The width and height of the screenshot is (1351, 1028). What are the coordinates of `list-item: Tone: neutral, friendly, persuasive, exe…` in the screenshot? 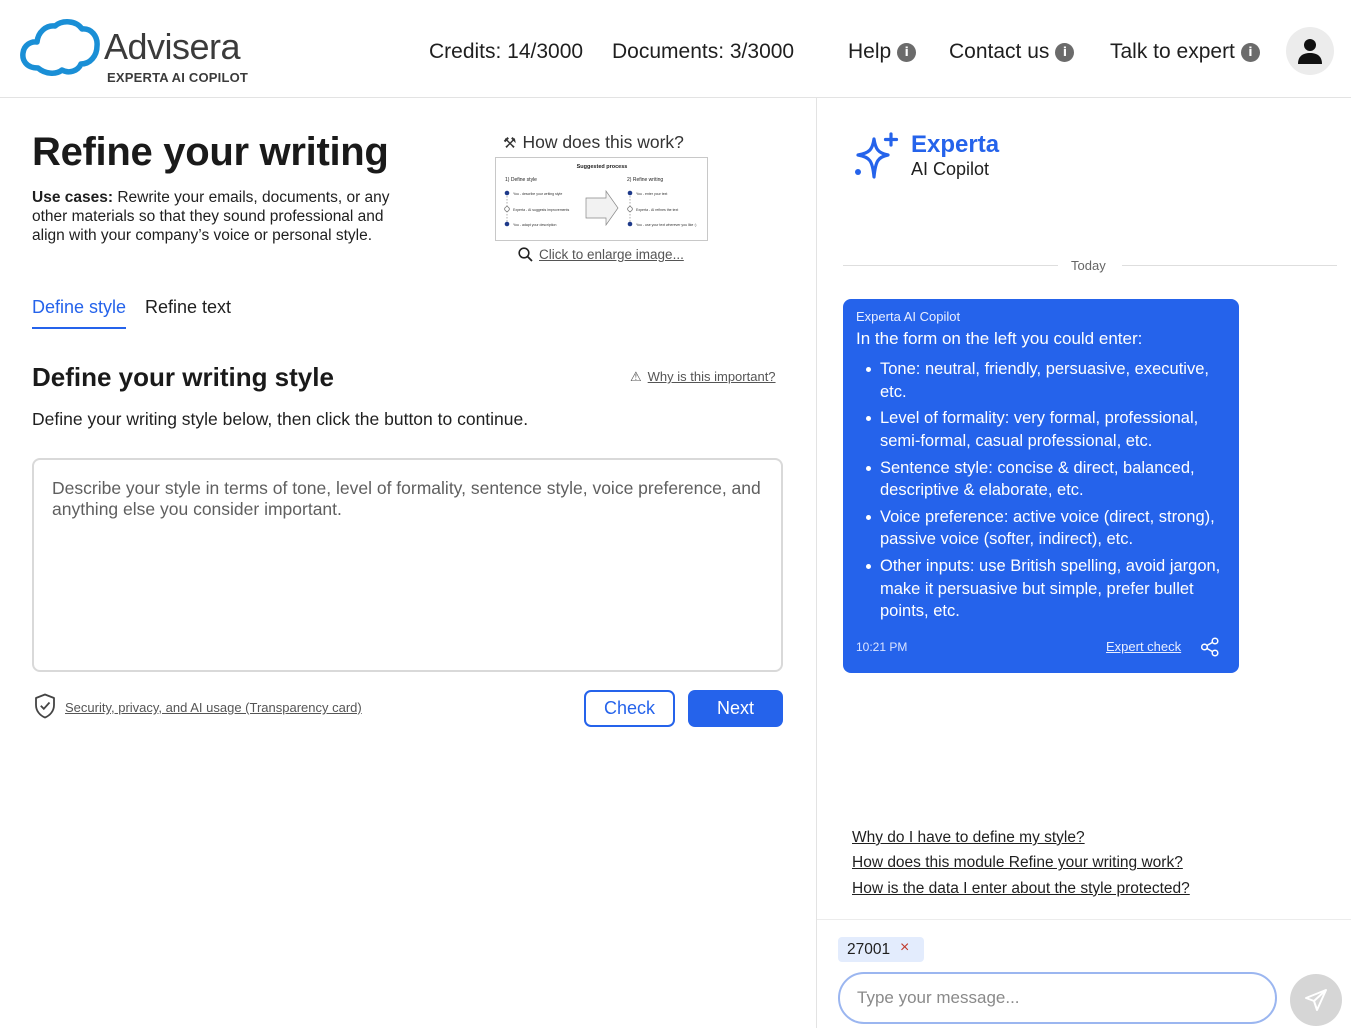 It's located at (1049, 380).